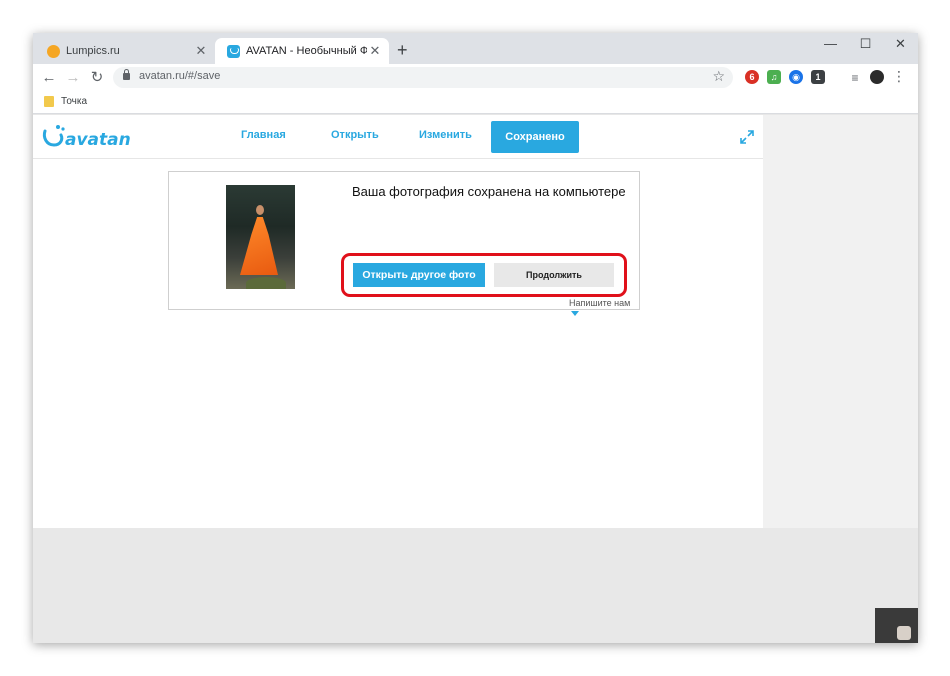 The image size is (950, 676). Describe the element at coordinates (97, 78) in the screenshot. I see `reload-icon: ↻` at that location.